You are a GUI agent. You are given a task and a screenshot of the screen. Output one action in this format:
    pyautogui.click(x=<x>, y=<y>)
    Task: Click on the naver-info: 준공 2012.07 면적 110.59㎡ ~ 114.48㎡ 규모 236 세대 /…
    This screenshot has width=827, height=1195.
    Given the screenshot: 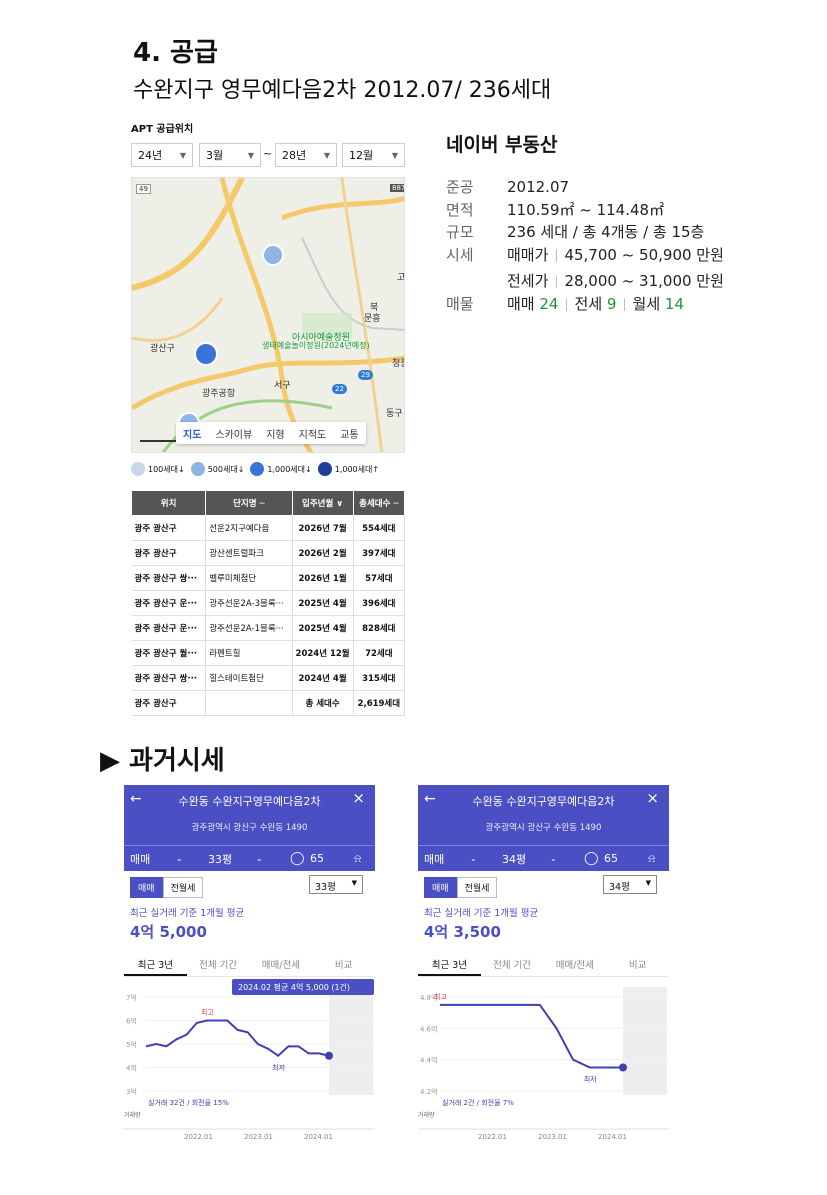 What is the action you would take?
    pyautogui.click(x=585, y=245)
    